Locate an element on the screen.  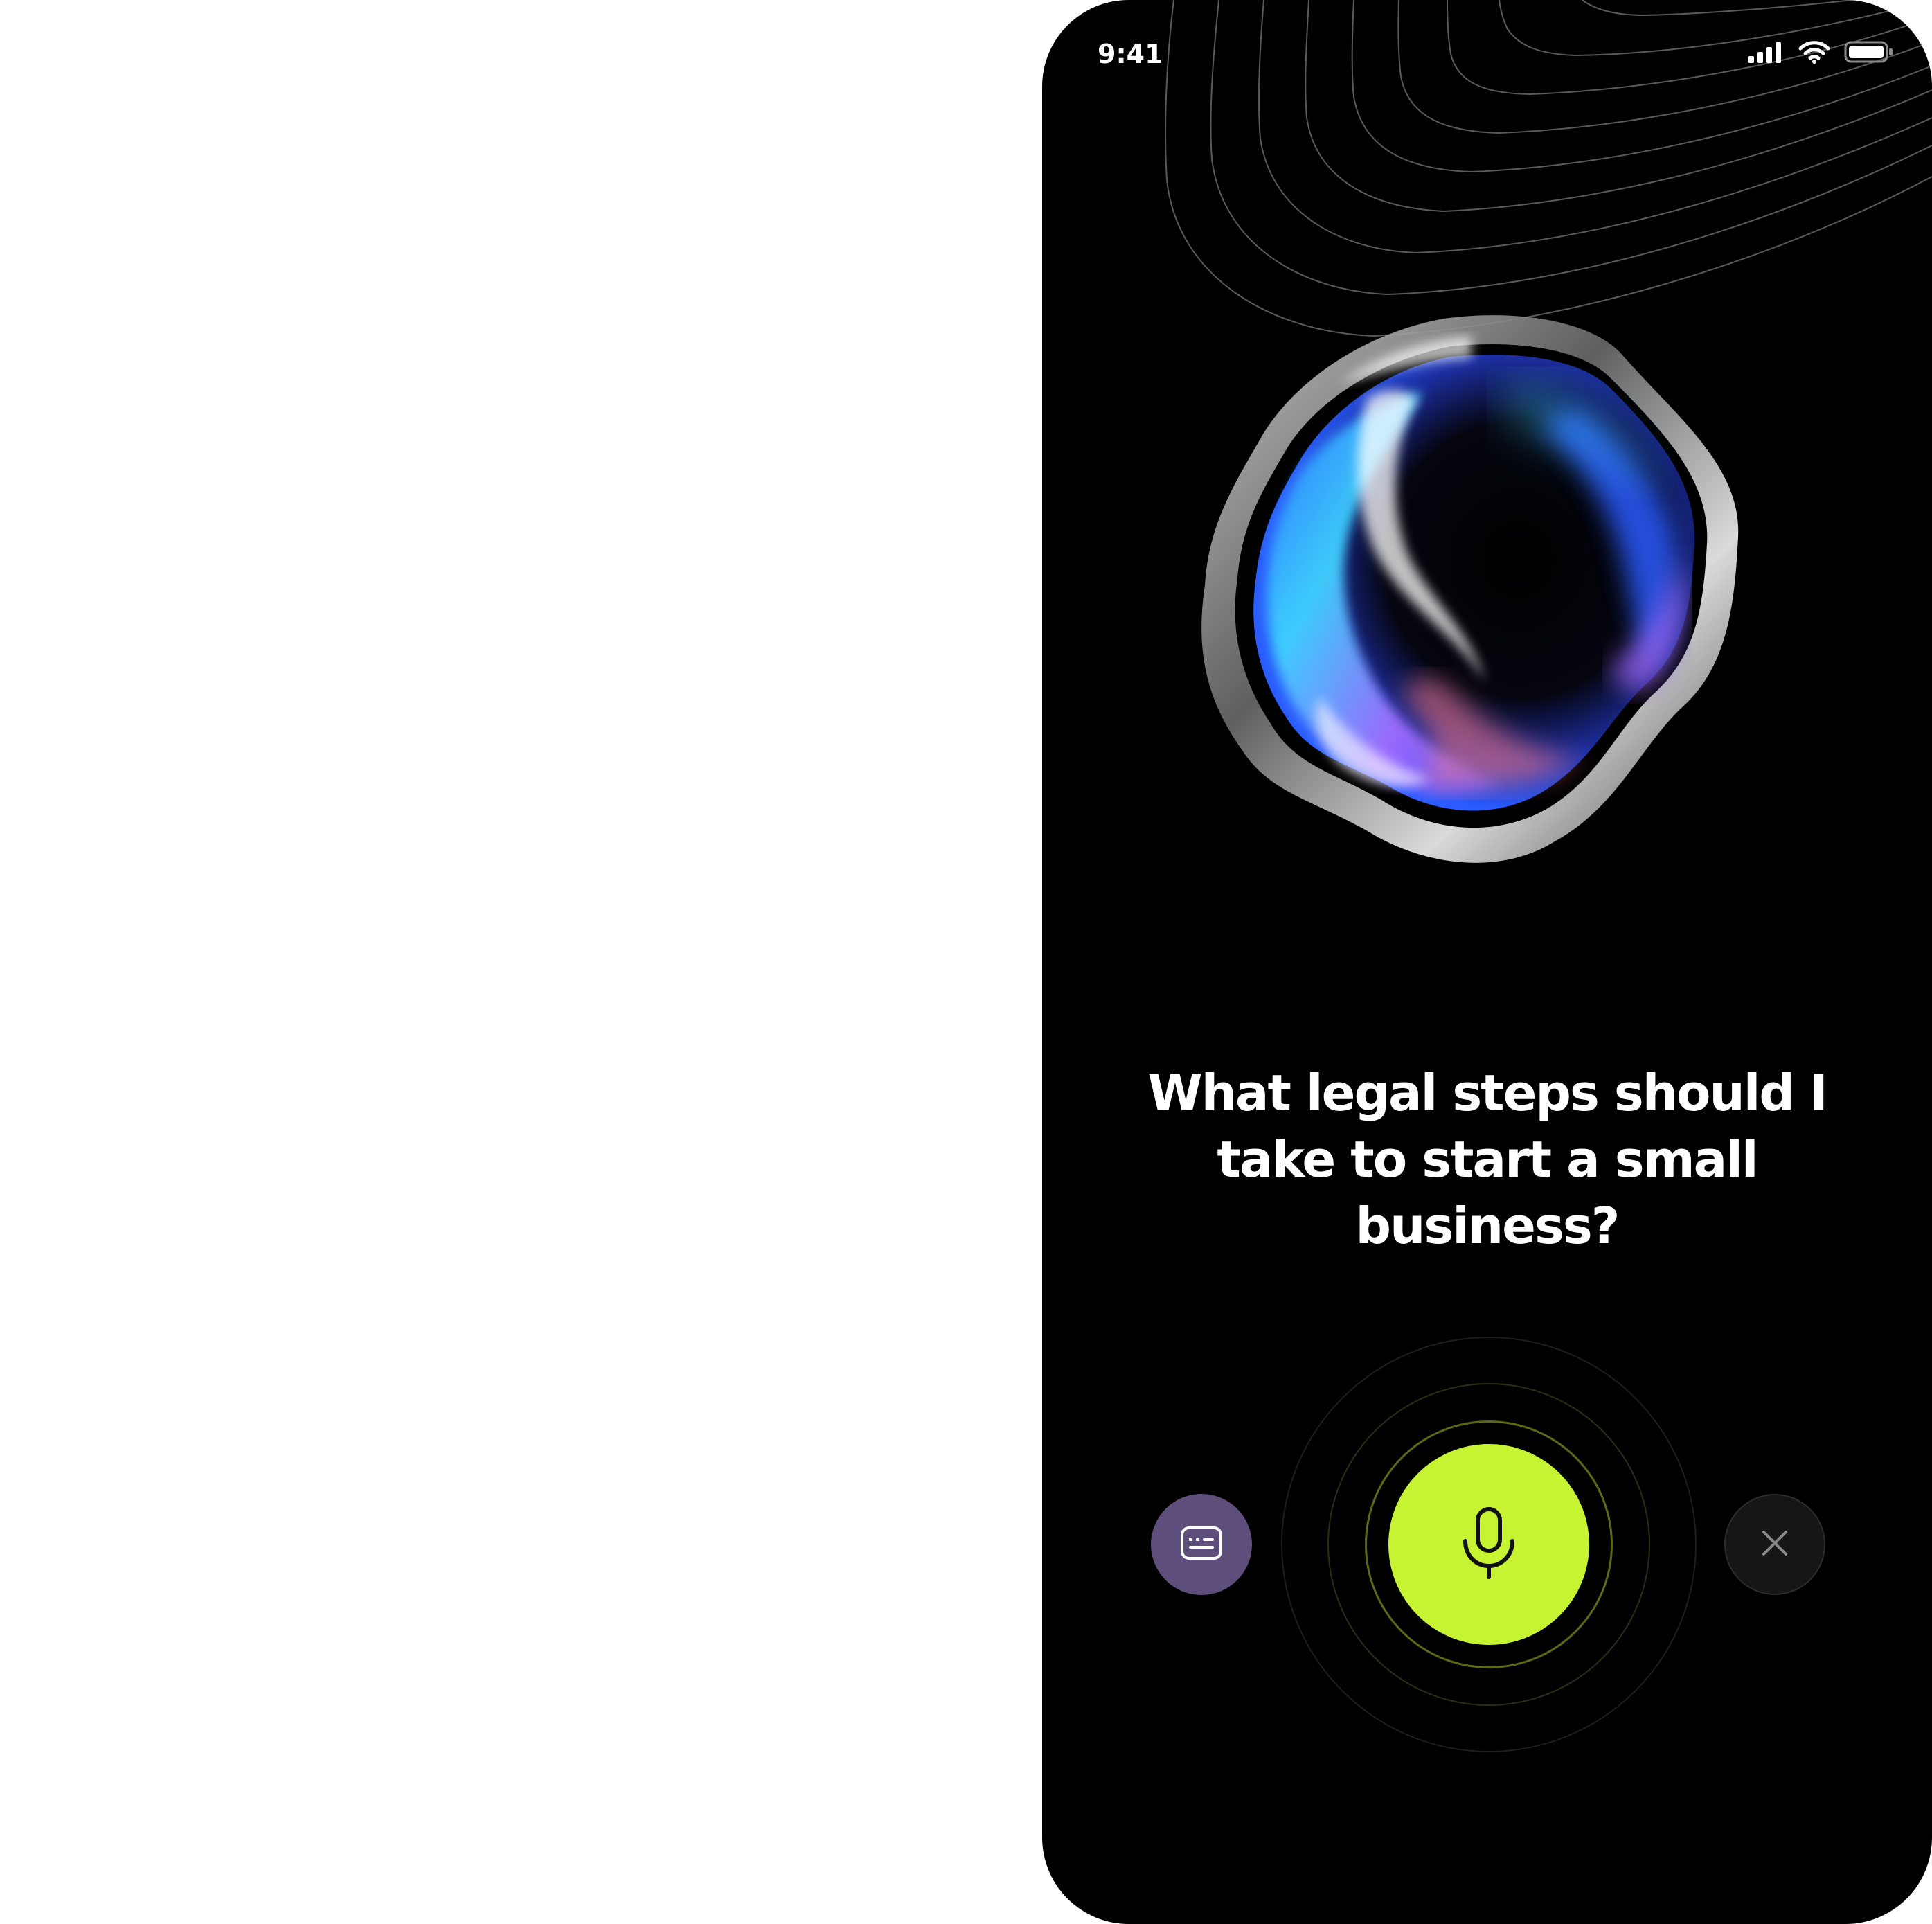
wifi-icon is located at coordinates (1814, 53).